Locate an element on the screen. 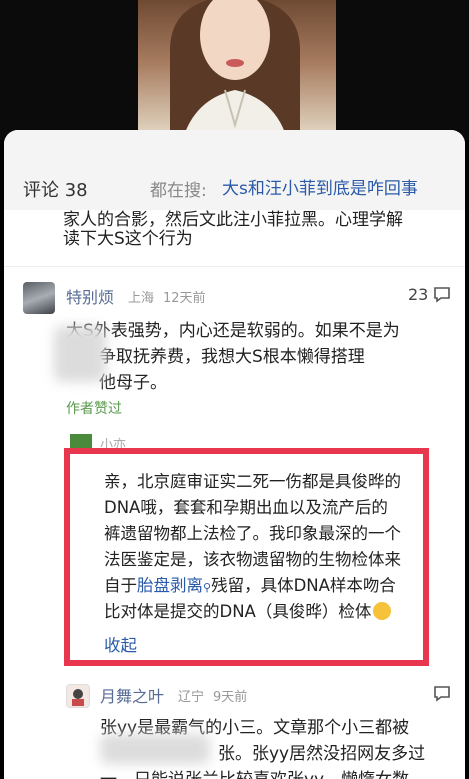 Image resolution: width=469 pixels, height=779 pixels. comment-location: 上海 is located at coordinates (141, 298).